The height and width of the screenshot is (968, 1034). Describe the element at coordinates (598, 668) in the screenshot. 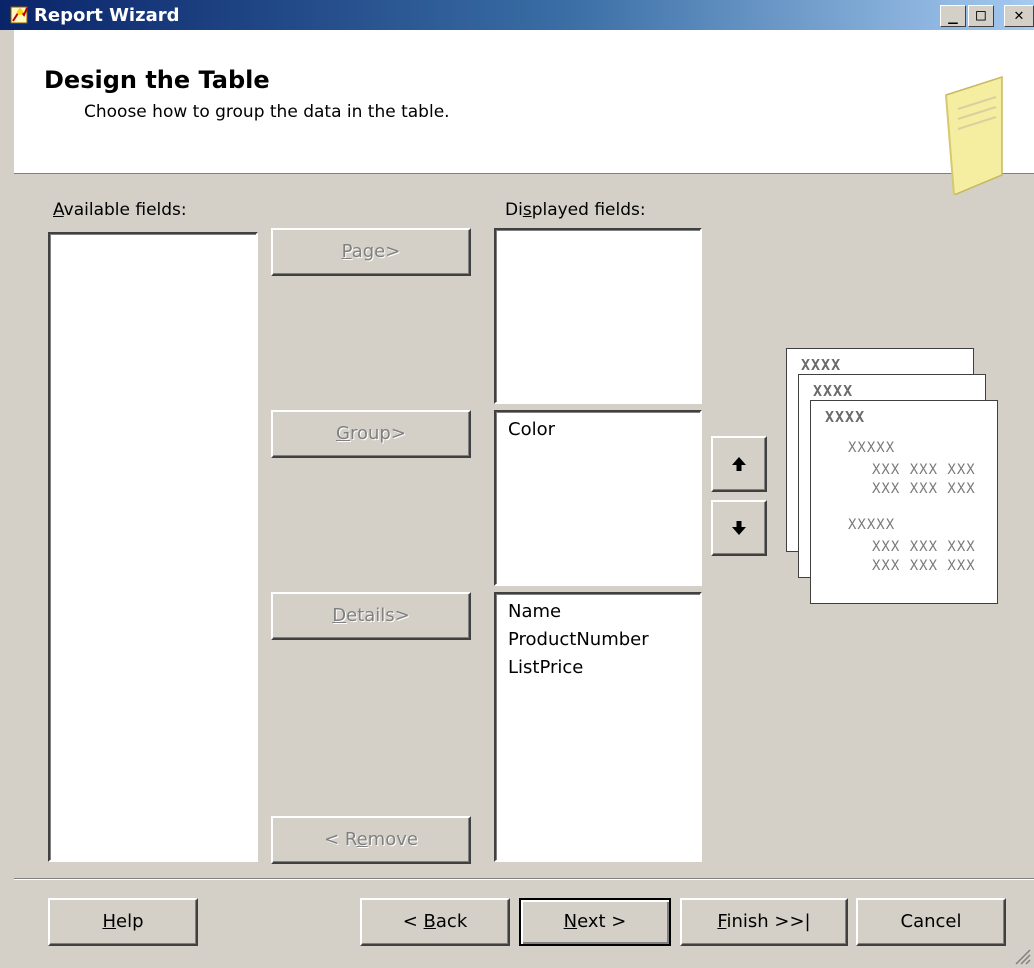

I see `list-item: ListPrice` at that location.